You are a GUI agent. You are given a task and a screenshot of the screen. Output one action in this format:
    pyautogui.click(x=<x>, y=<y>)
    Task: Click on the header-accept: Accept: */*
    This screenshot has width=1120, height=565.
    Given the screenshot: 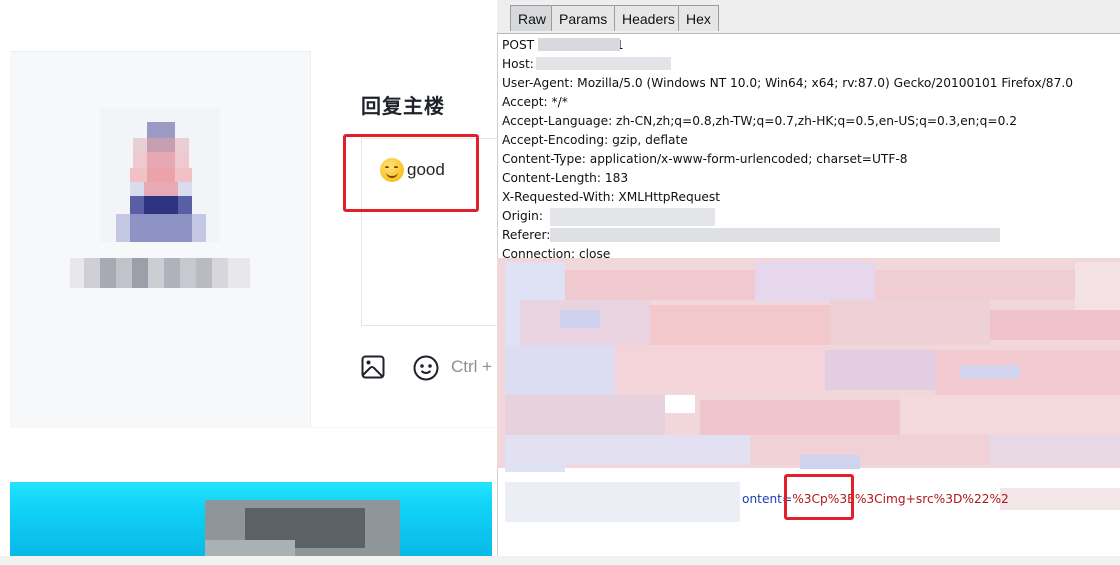 What is the action you would take?
    pyautogui.click(x=535, y=102)
    